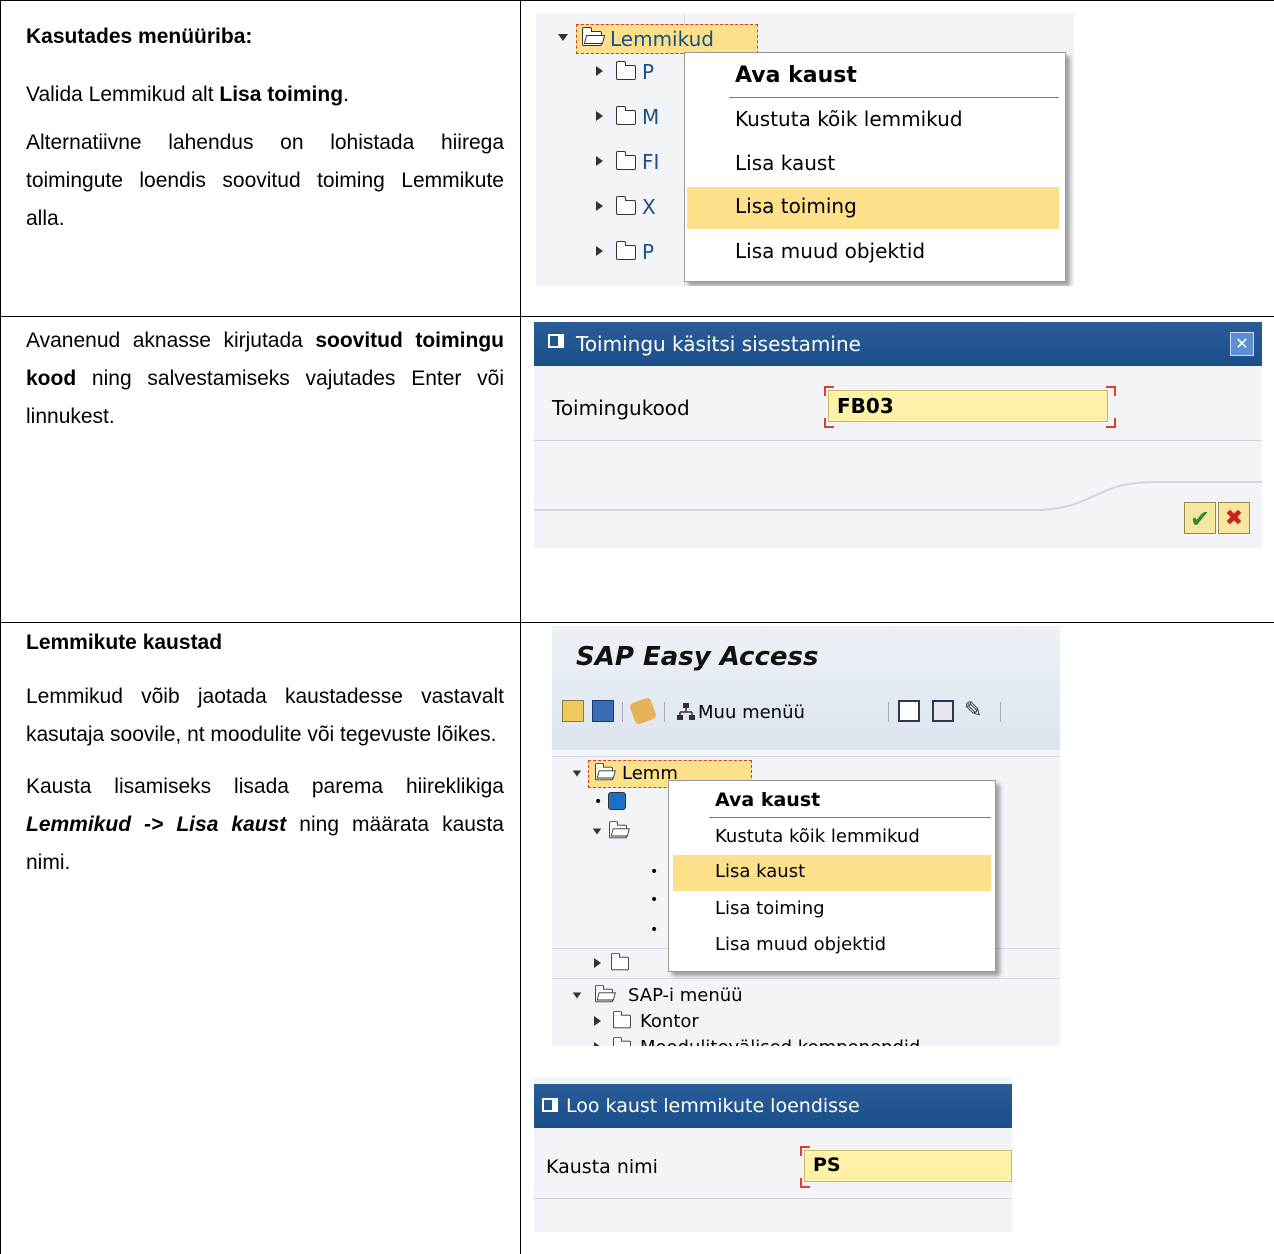 The image size is (1274, 1254). Describe the element at coordinates (1200, 518) in the screenshot. I see `confirm-checkmark-button: ✔` at that location.